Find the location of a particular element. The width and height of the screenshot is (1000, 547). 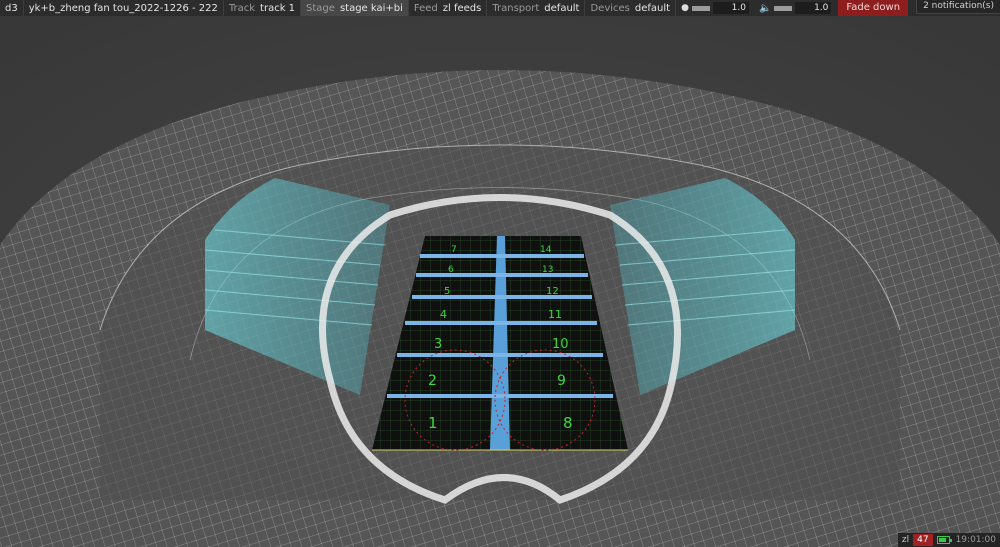

track-value: track 1 is located at coordinates (278, 8).